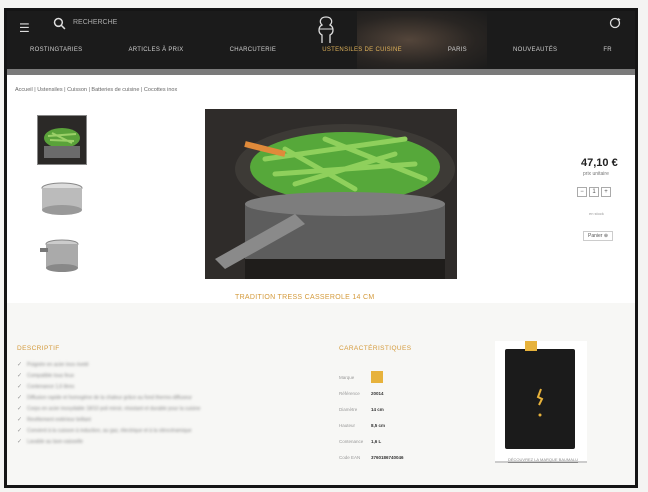 The width and height of the screenshot is (648, 492). Describe the element at coordinates (59, 23) in the screenshot. I see `search-icon` at that location.